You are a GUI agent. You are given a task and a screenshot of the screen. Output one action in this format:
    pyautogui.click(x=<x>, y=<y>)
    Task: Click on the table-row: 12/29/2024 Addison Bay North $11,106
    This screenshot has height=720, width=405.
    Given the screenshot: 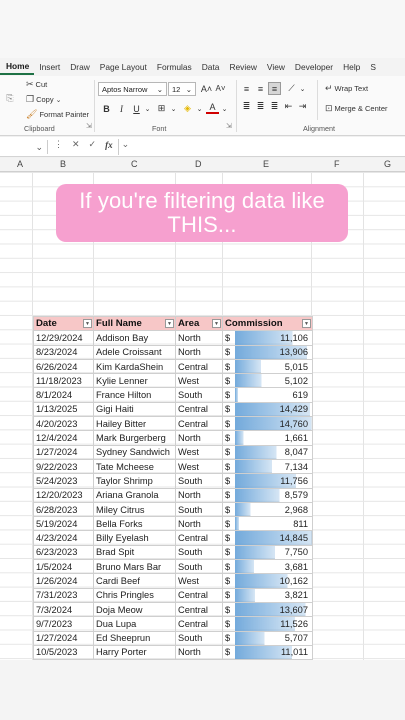 What is the action you would take?
    pyautogui.click(x=173, y=338)
    